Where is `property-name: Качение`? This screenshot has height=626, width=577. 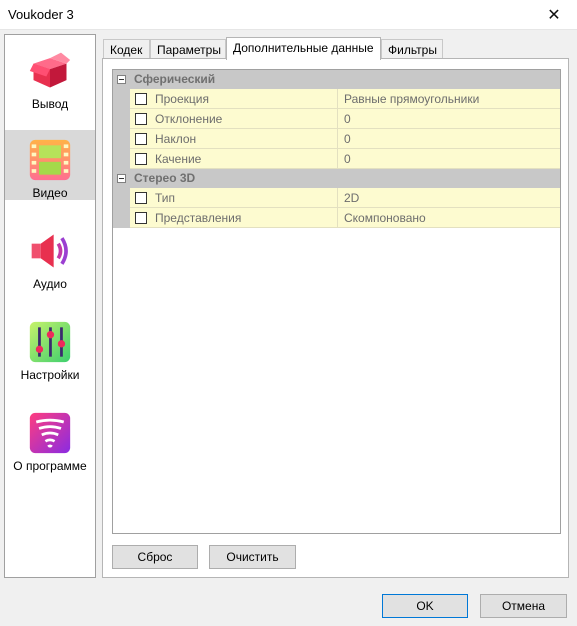
property-name: Качение is located at coordinates (178, 159).